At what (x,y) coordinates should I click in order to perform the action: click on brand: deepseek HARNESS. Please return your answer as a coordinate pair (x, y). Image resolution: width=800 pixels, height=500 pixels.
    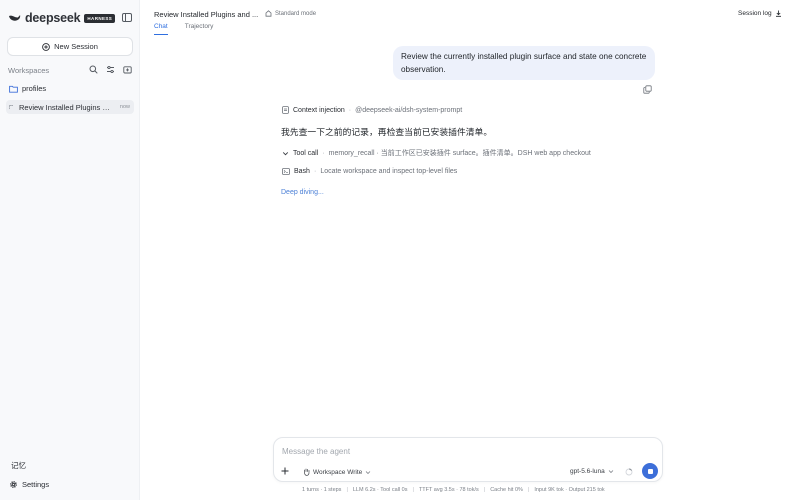
    Looking at the image, I should click on (62, 18).